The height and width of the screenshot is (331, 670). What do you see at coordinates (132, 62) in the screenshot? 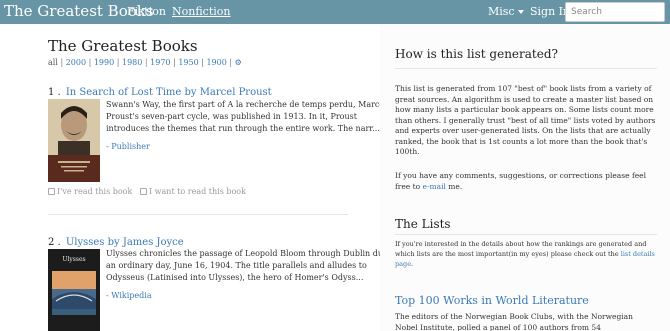
I see `filter-1980: 1980` at bounding box center [132, 62].